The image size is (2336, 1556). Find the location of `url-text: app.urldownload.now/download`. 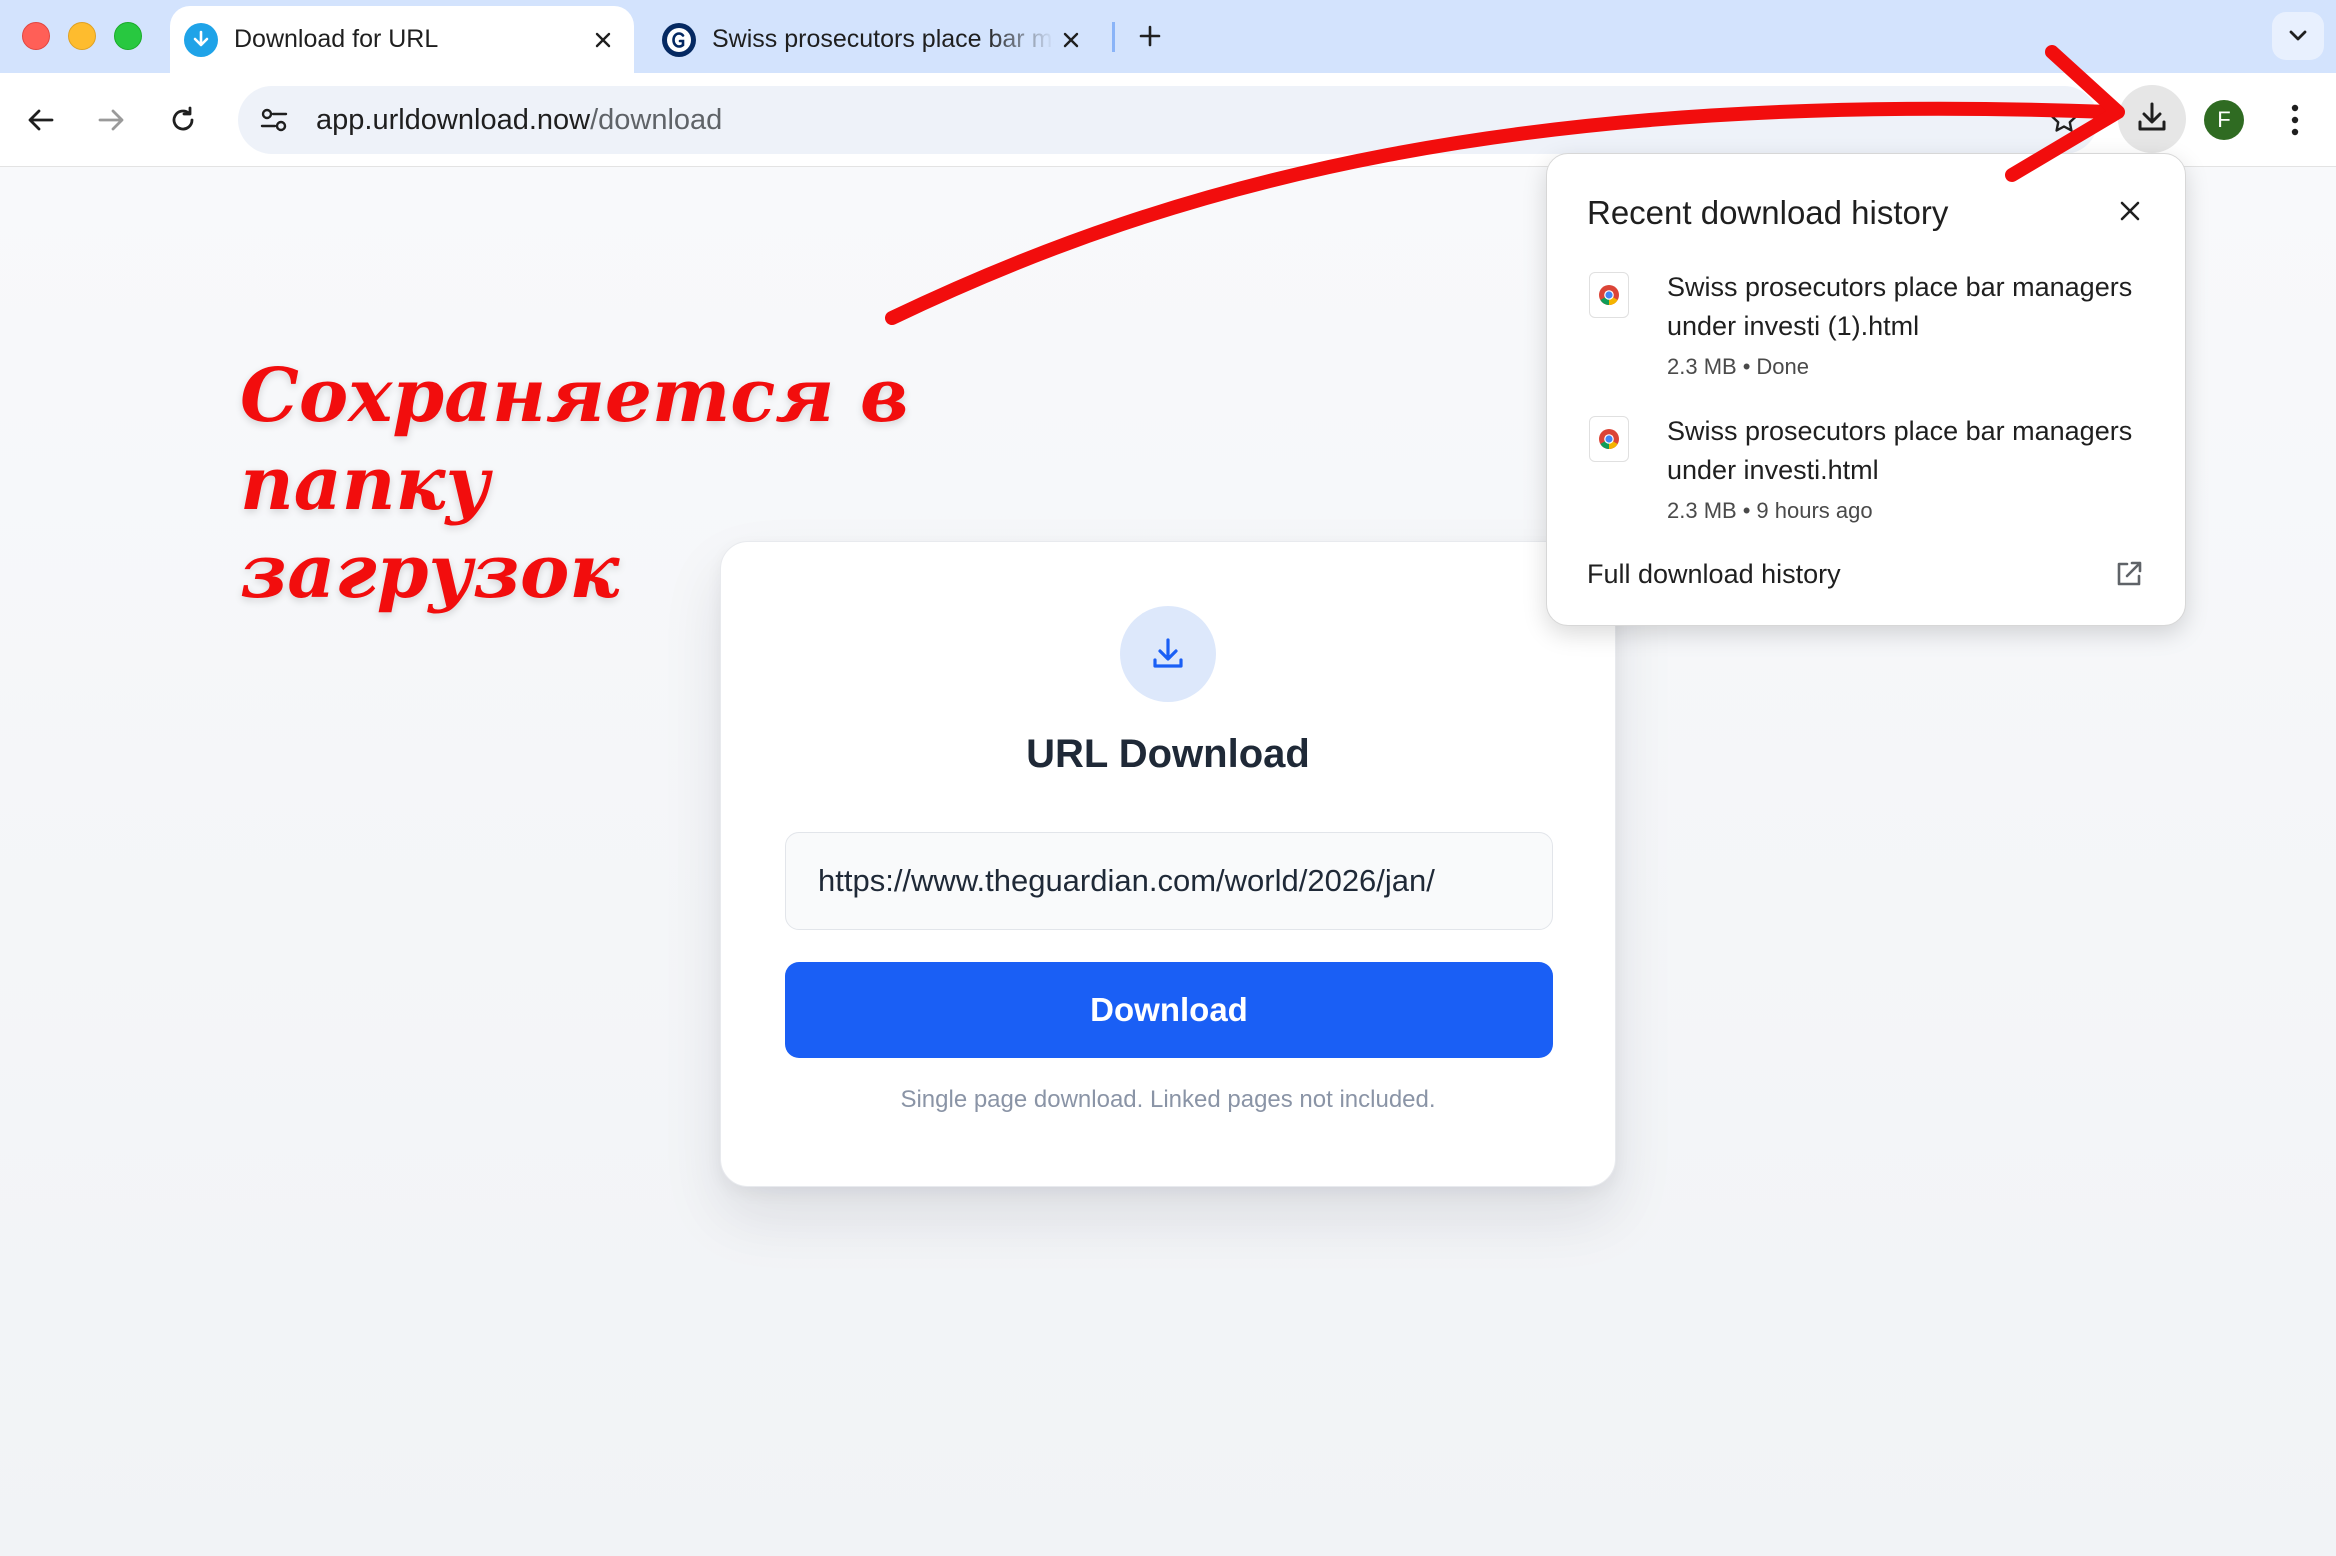

url-text: app.urldownload.now/download is located at coordinates (519, 120).